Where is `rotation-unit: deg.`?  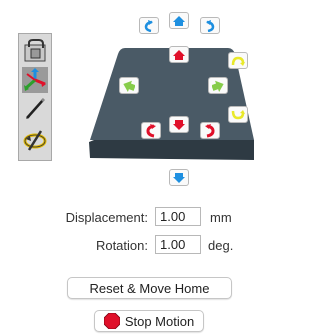
rotation-unit: deg. is located at coordinates (221, 245).